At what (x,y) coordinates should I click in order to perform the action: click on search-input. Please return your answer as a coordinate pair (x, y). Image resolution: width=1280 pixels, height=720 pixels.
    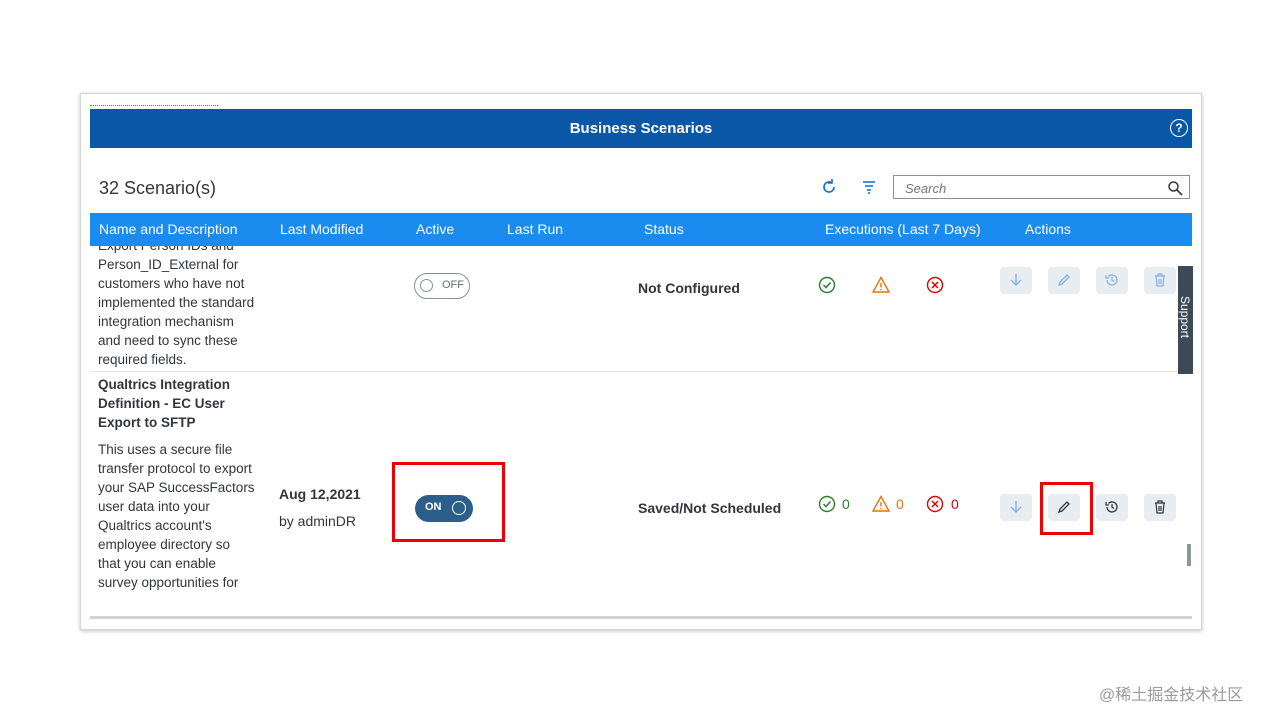
    Looking at the image, I should click on (1030, 188).